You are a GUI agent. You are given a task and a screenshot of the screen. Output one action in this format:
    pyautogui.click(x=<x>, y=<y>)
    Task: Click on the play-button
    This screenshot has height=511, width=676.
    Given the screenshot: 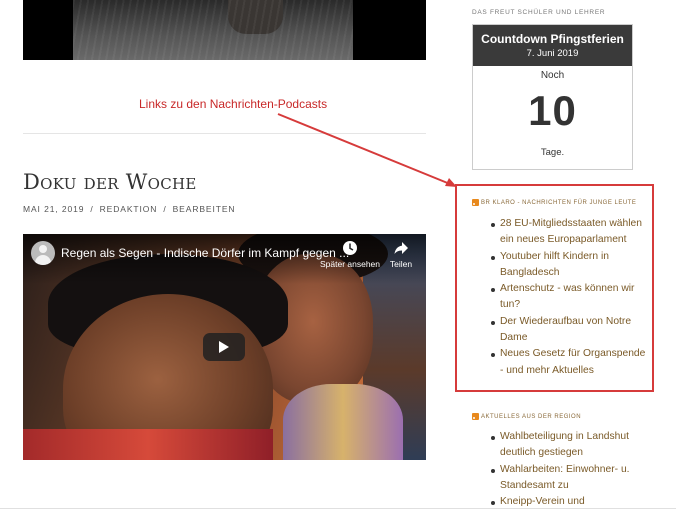 What is the action you would take?
    pyautogui.click(x=224, y=347)
    